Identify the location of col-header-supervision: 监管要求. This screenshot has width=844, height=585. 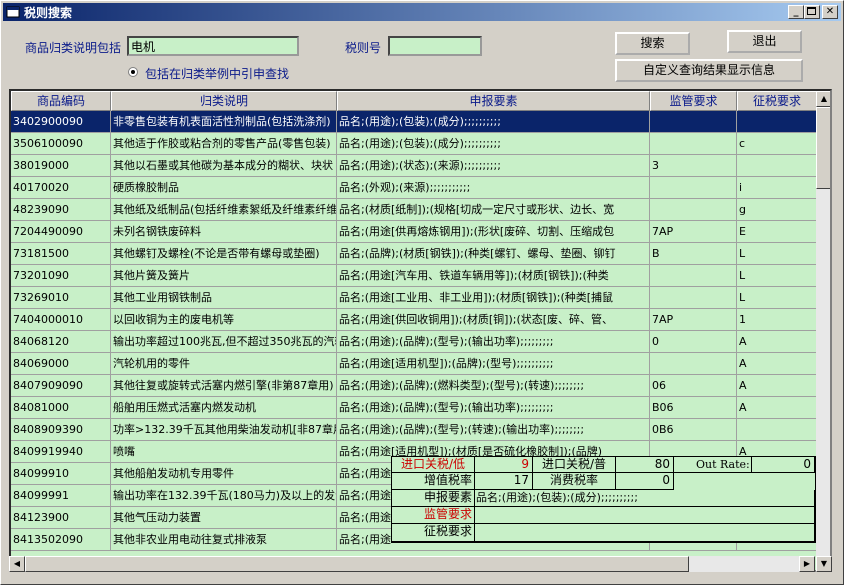
(693, 101).